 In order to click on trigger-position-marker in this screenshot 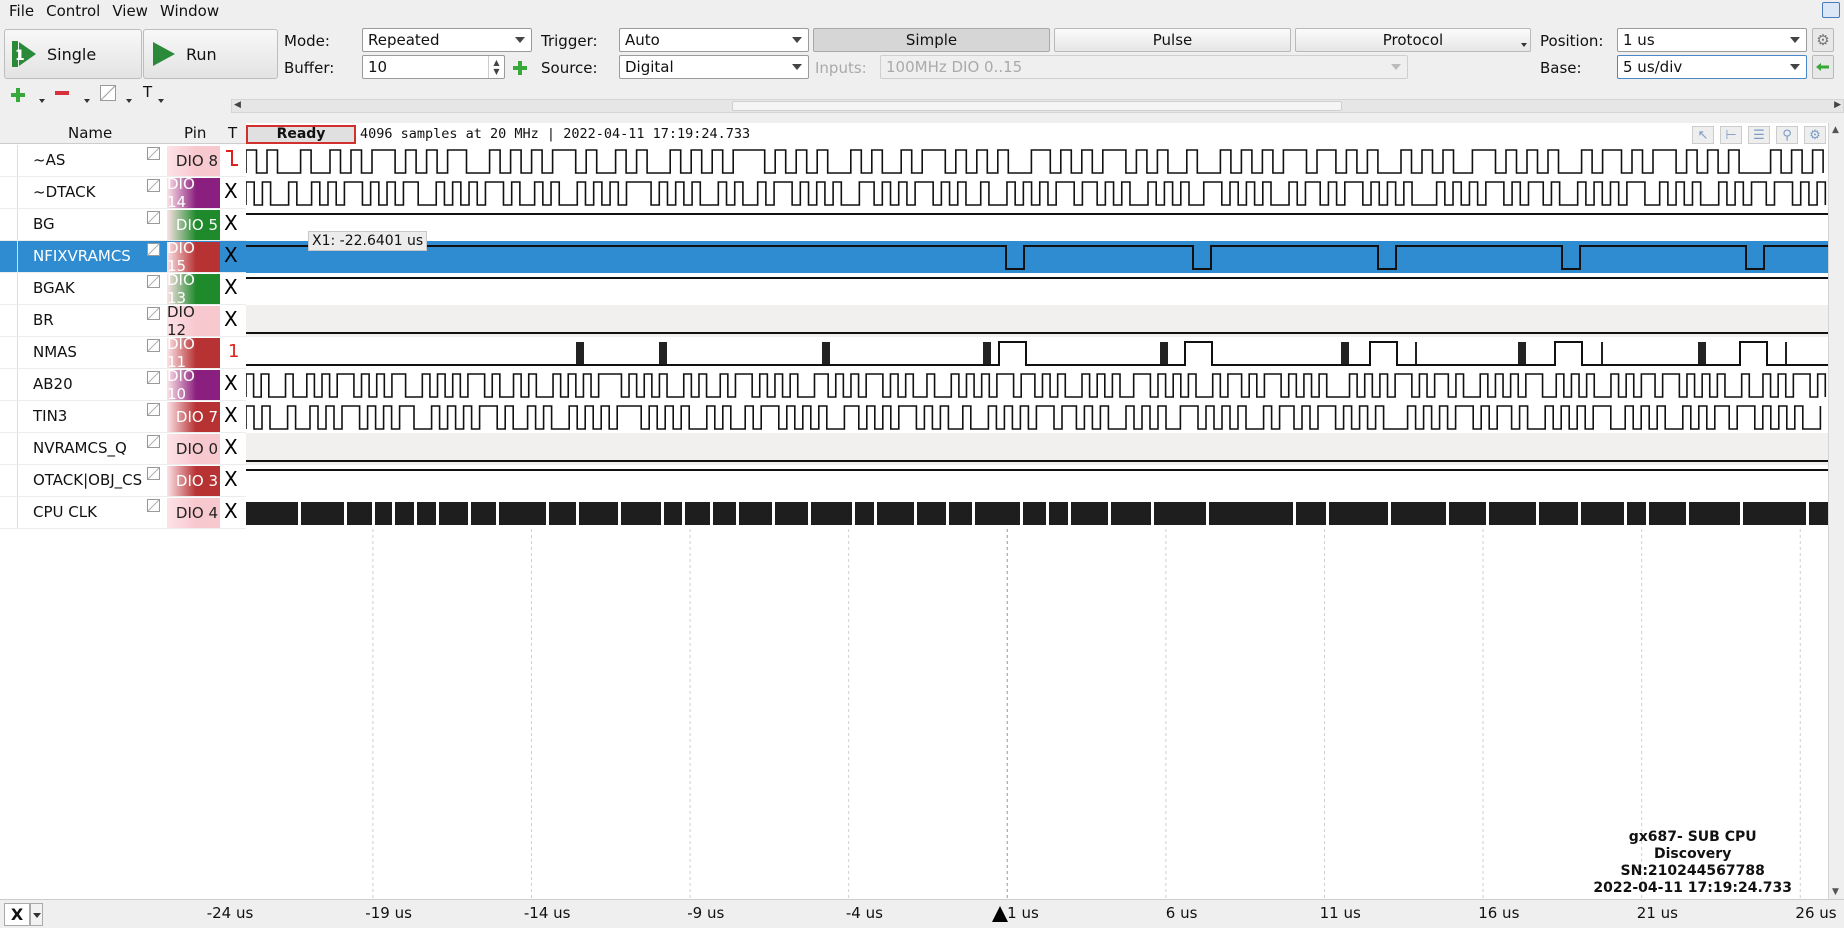, I will do `click(1000, 914)`.